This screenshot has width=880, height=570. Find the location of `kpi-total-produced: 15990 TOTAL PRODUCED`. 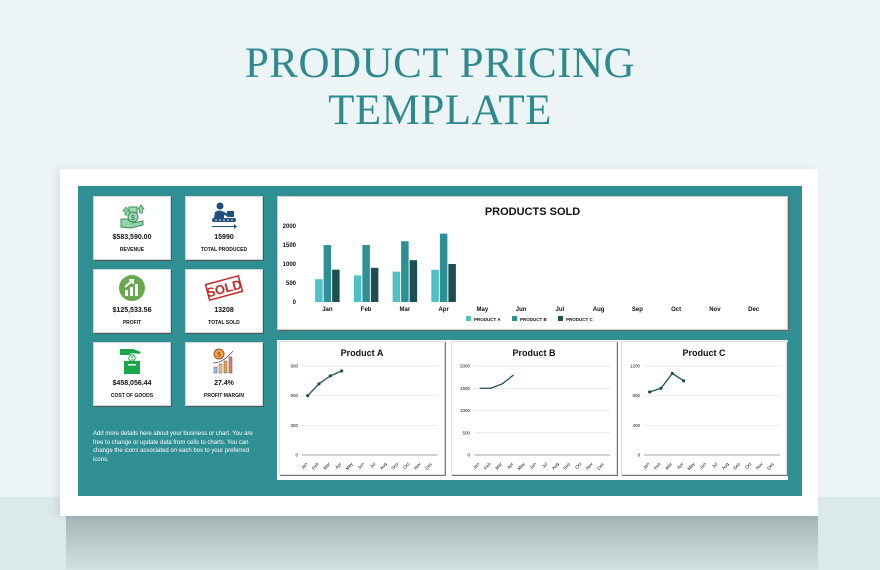

kpi-total-produced: 15990 TOTAL PRODUCED is located at coordinates (224, 228).